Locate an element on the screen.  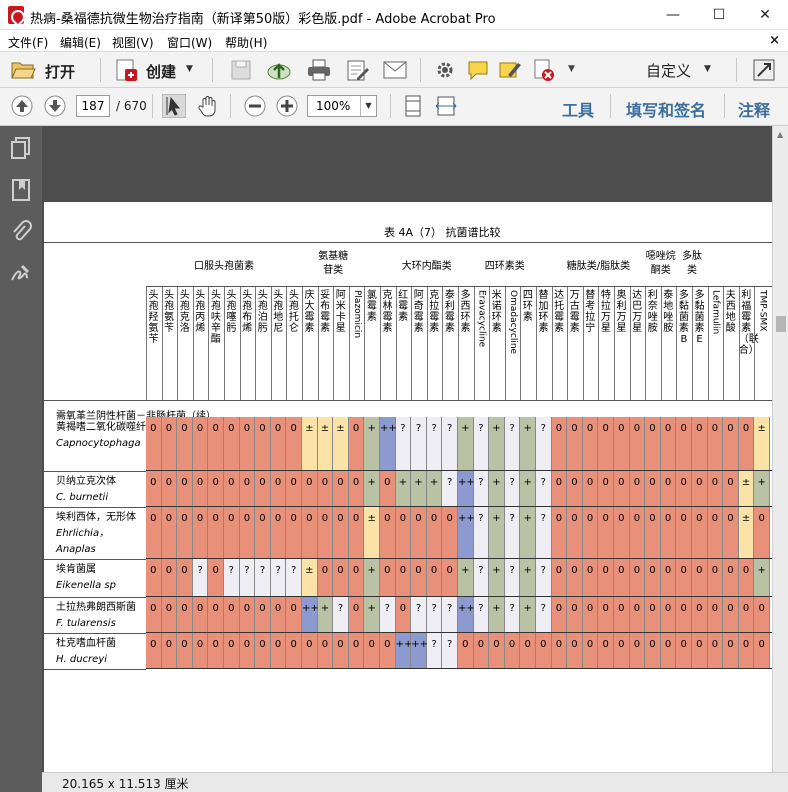
more-tools-dropdown-icon: ▼ is located at coordinates (571, 69).